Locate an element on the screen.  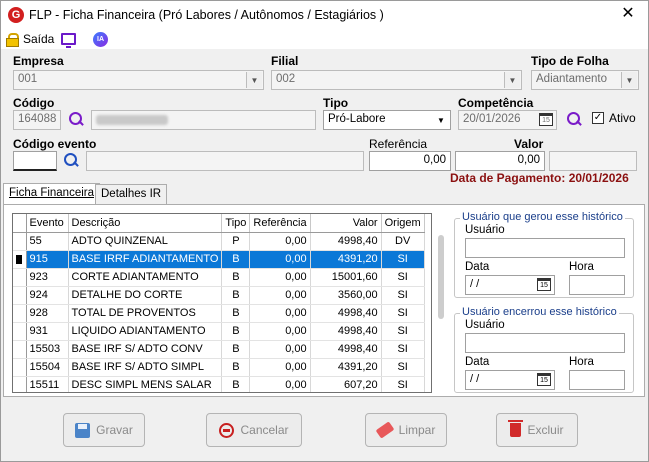
codigo-evento-field is located at coordinates (35, 161).